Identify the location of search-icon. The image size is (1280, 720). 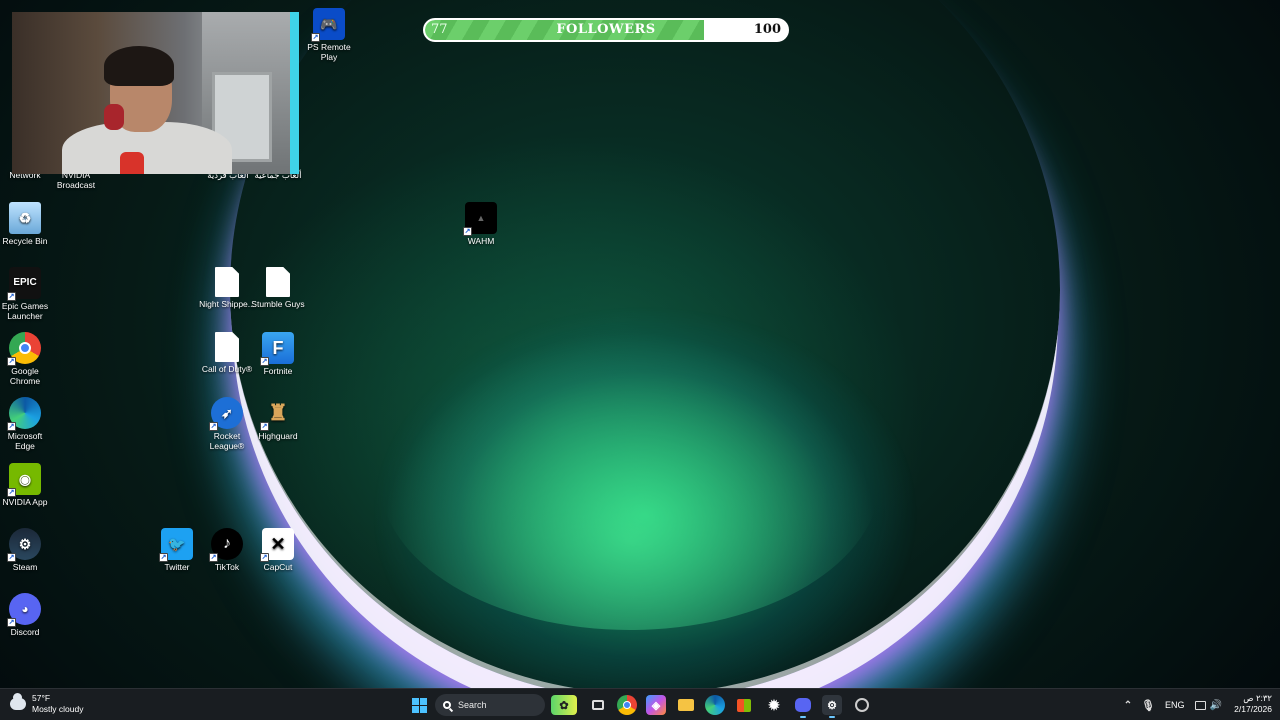
(447, 705).